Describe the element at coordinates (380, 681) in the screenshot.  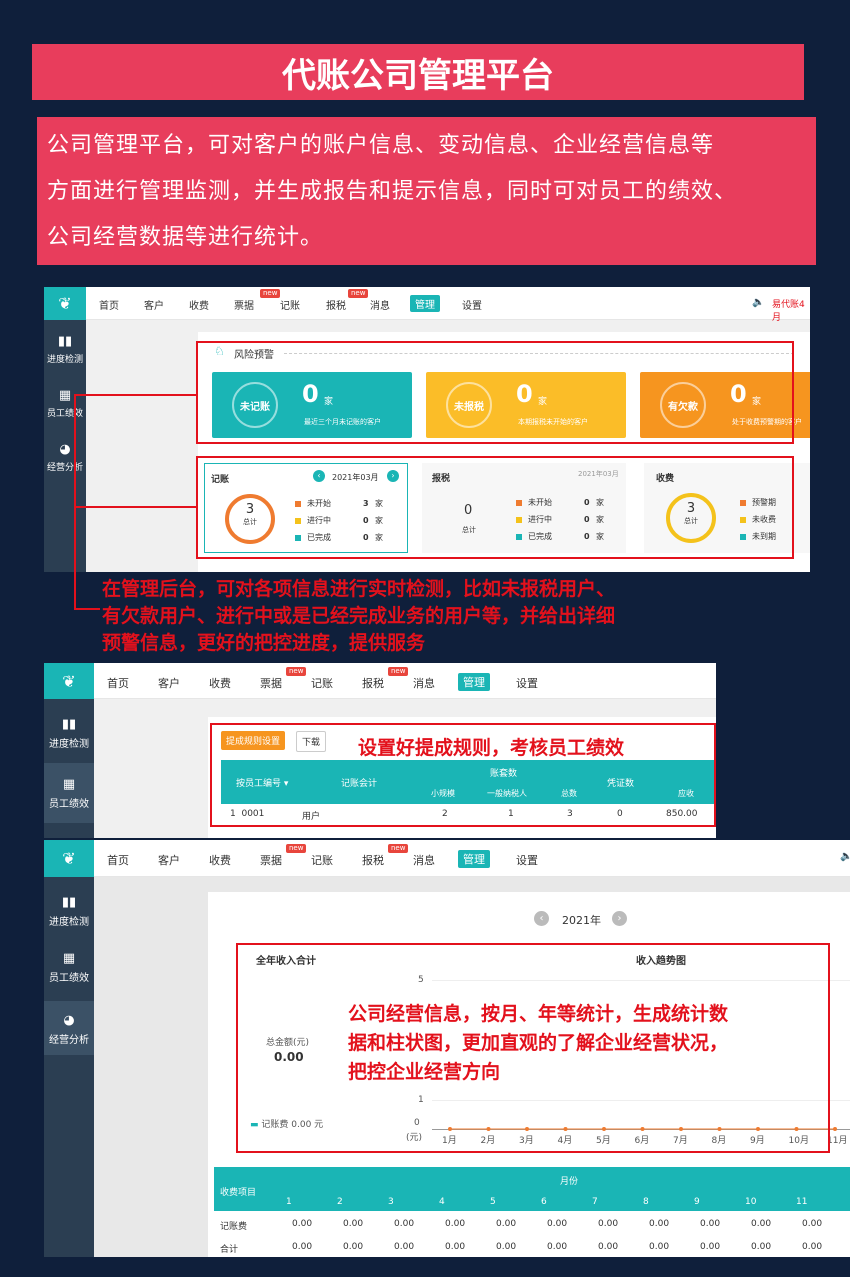
I see `top-nav: ❦ 首页 客户 收费 票据 new 记账 报税 new 消息 管理 设置` at that location.